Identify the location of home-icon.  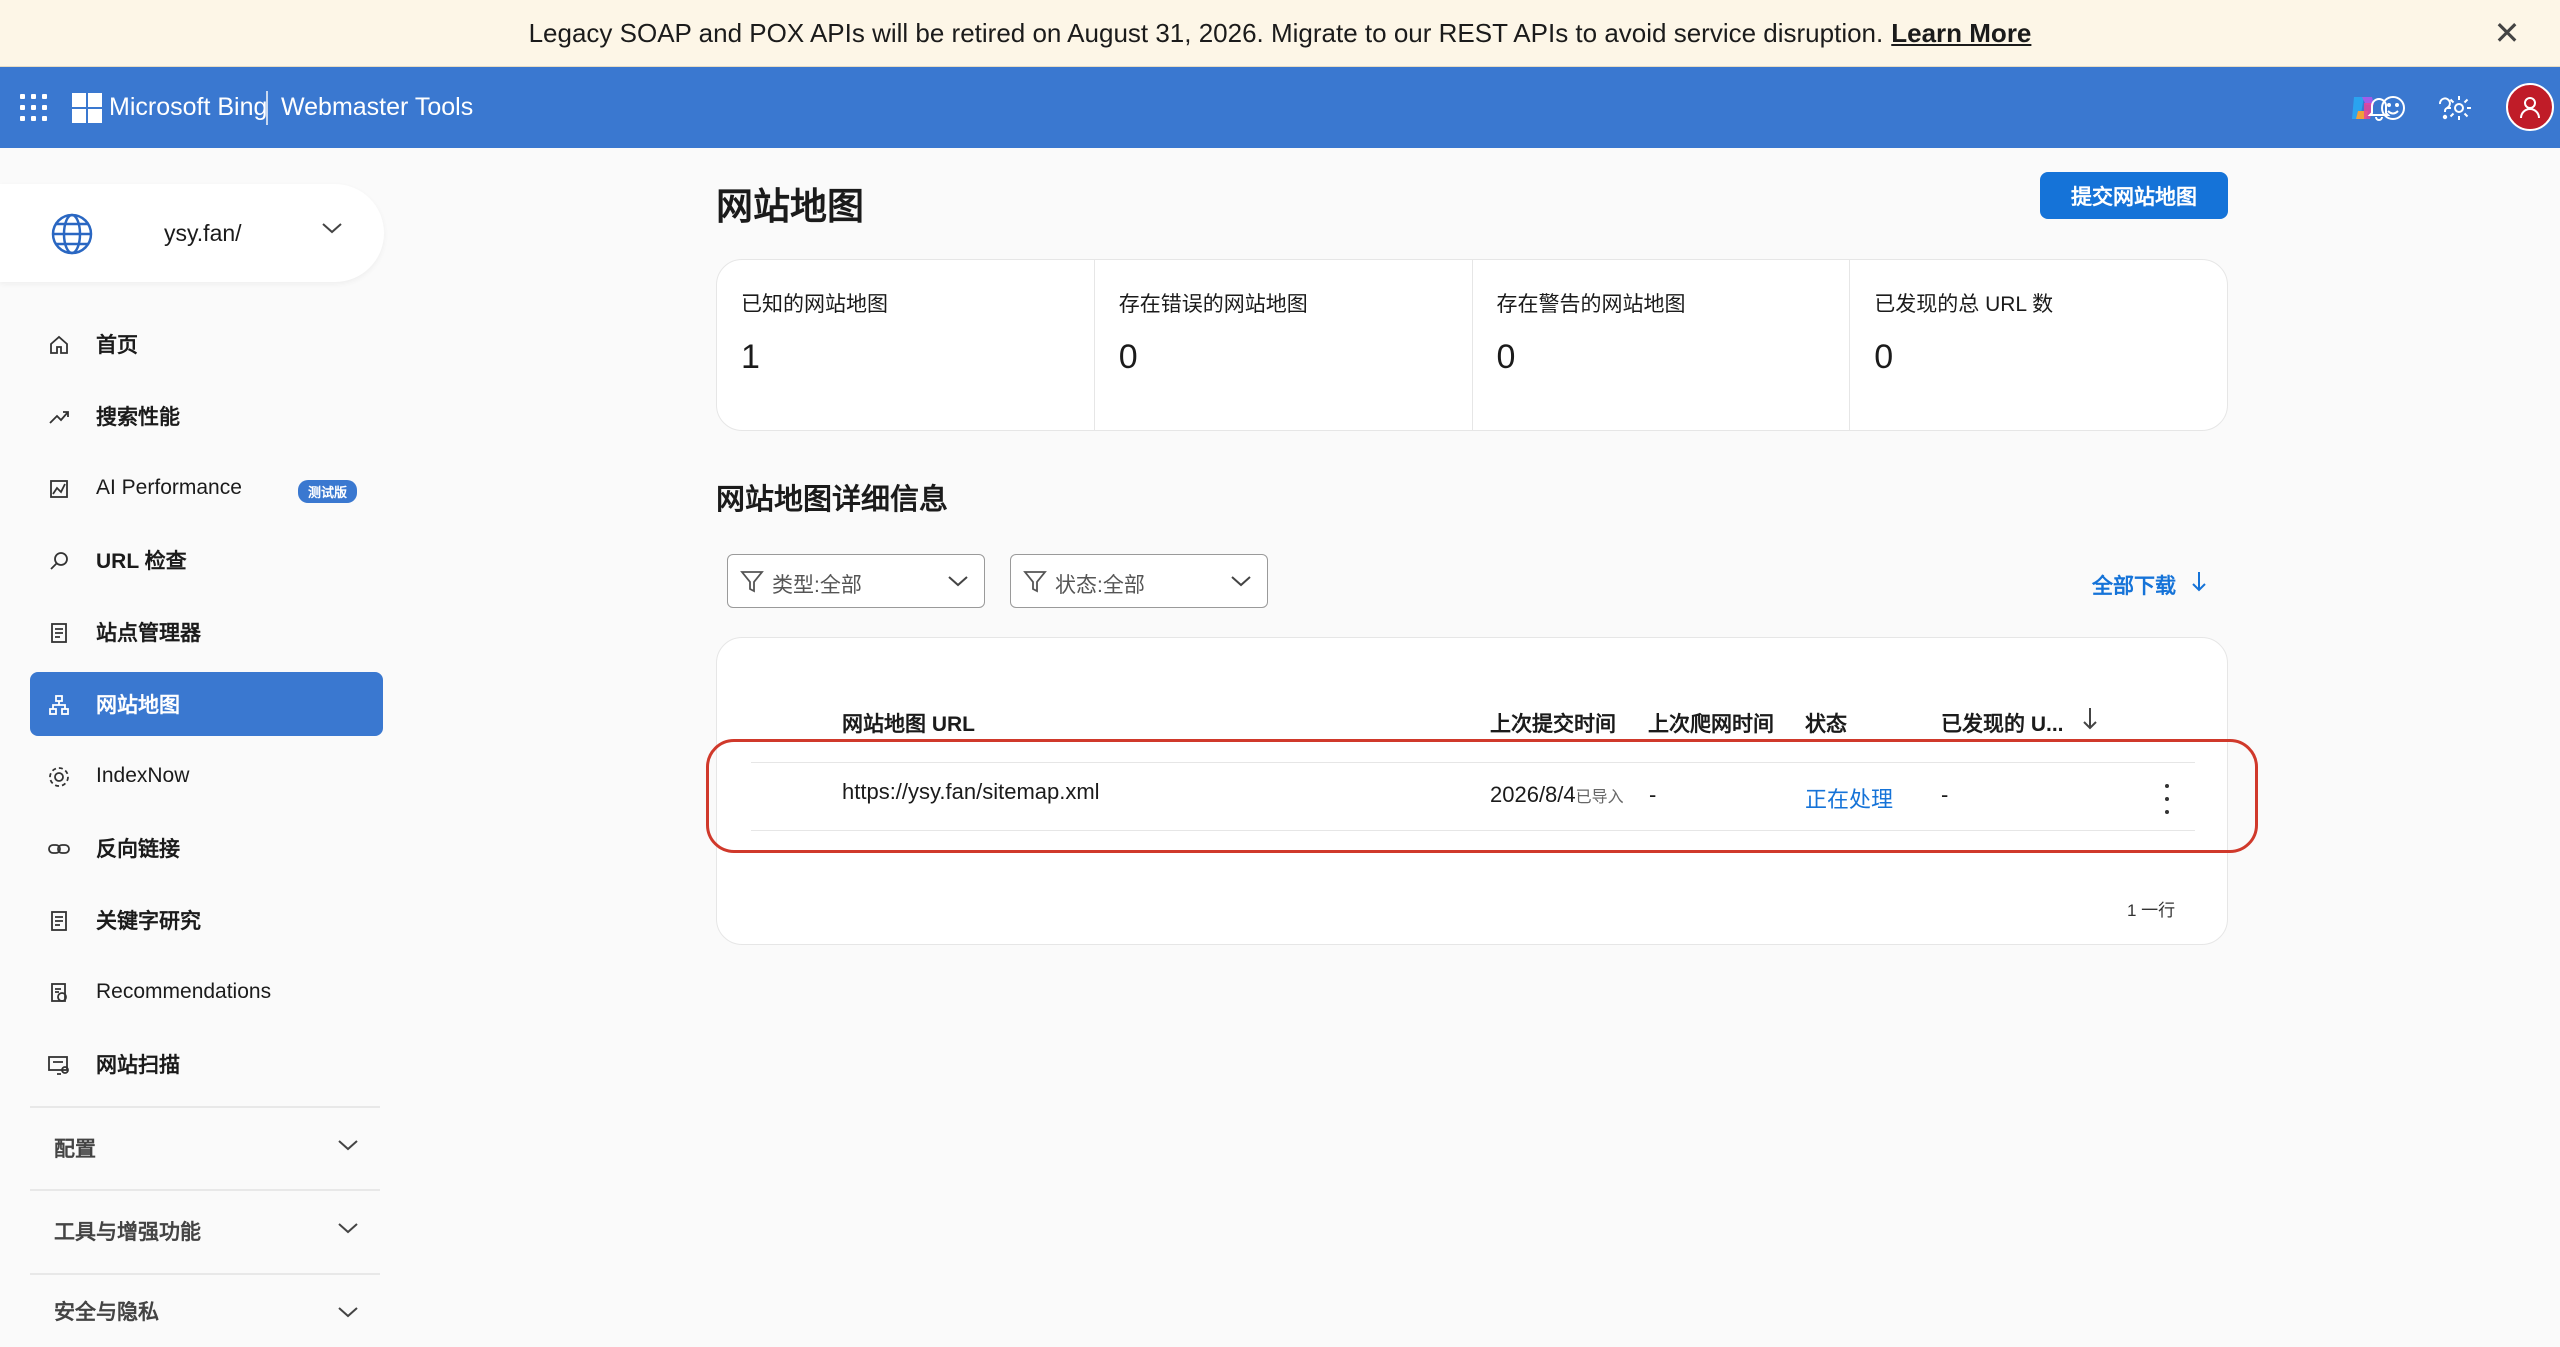
(59, 345).